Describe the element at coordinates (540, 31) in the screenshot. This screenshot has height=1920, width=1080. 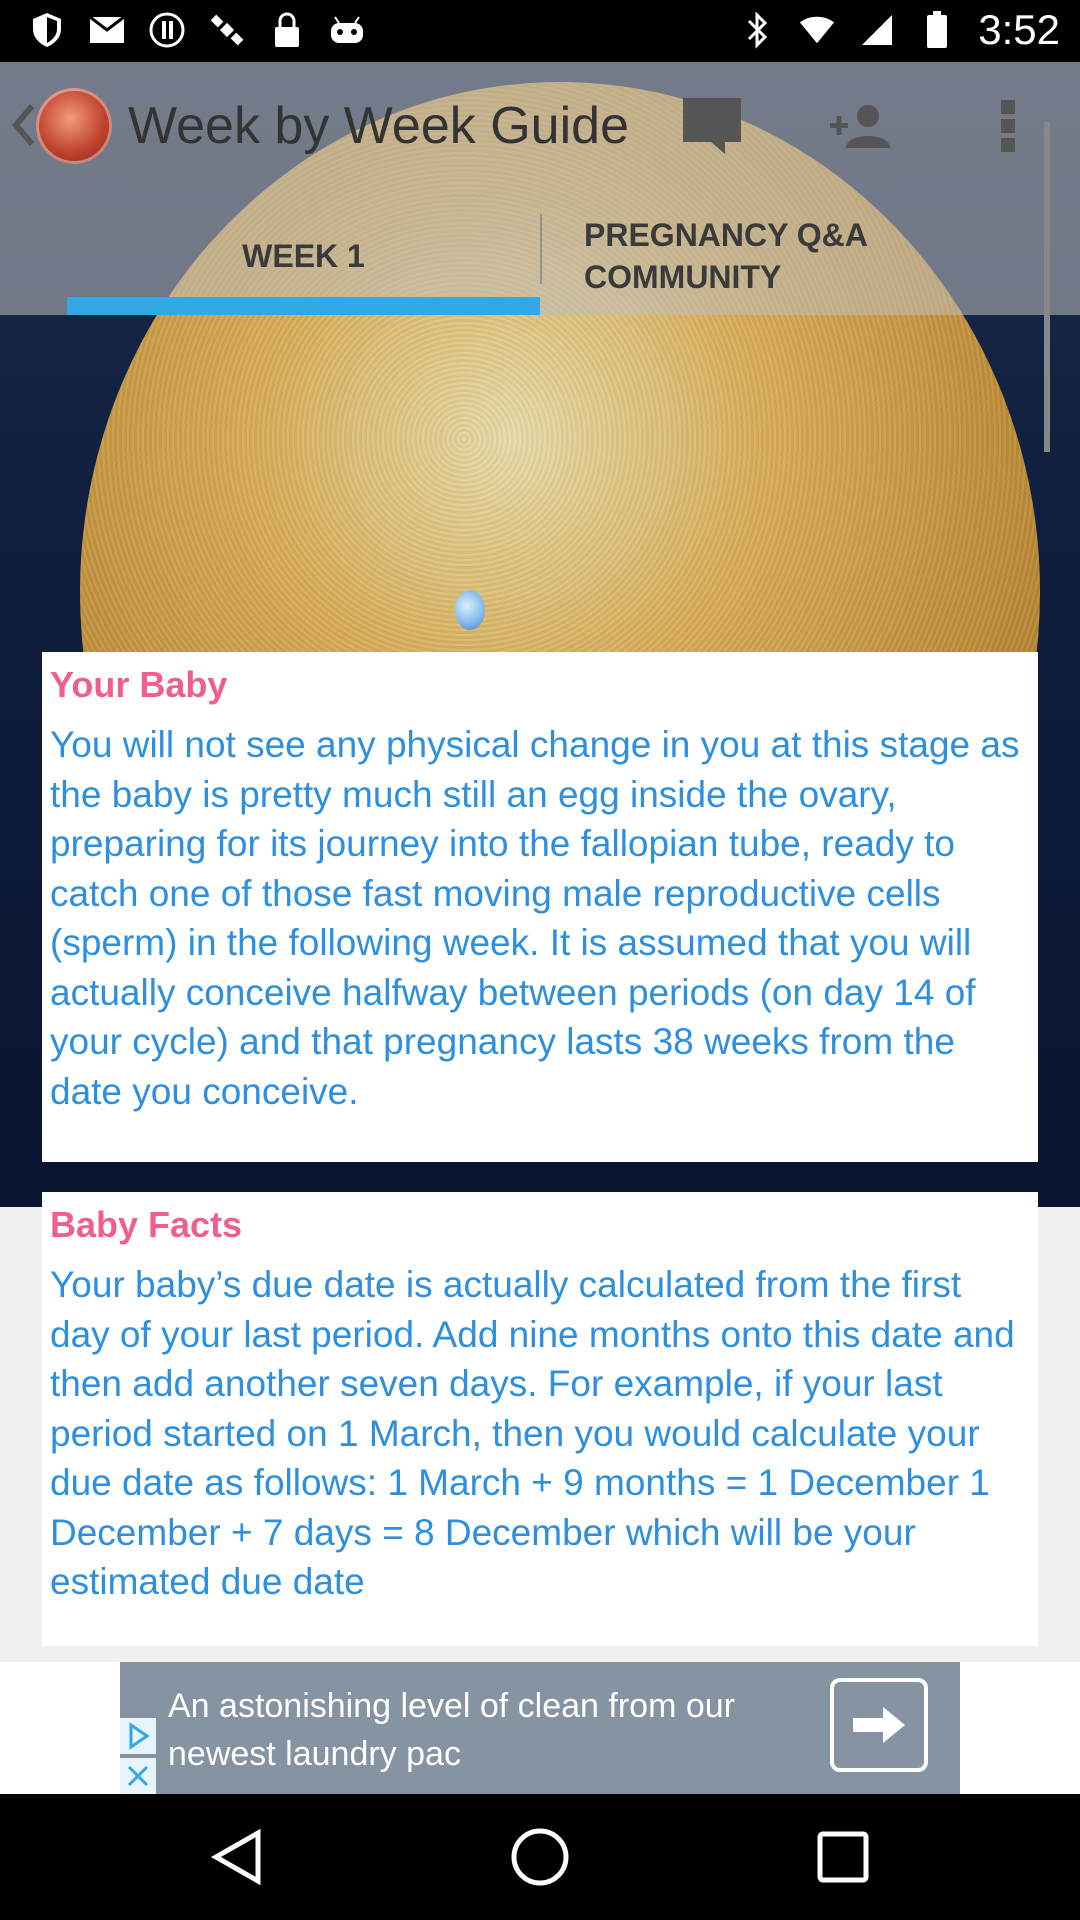
I see `status-bar: 3:52` at that location.